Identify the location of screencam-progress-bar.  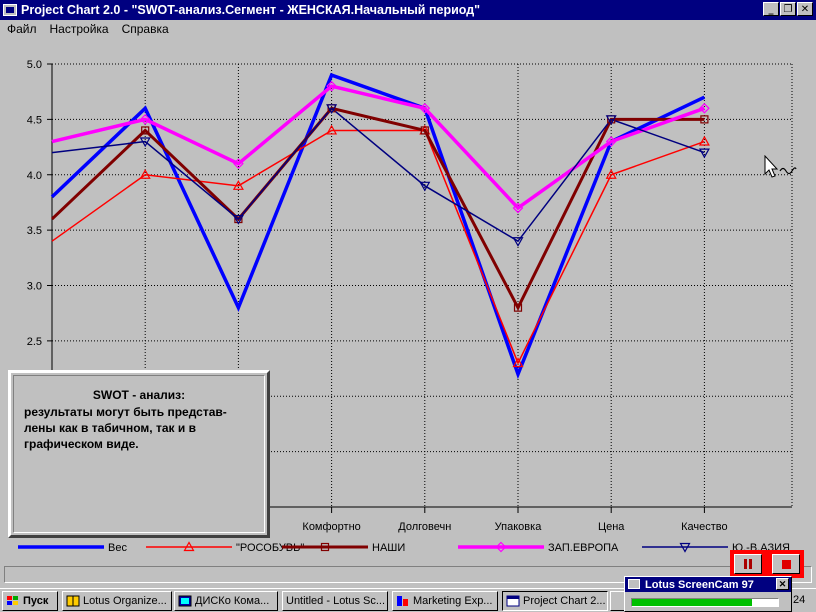
(705, 602).